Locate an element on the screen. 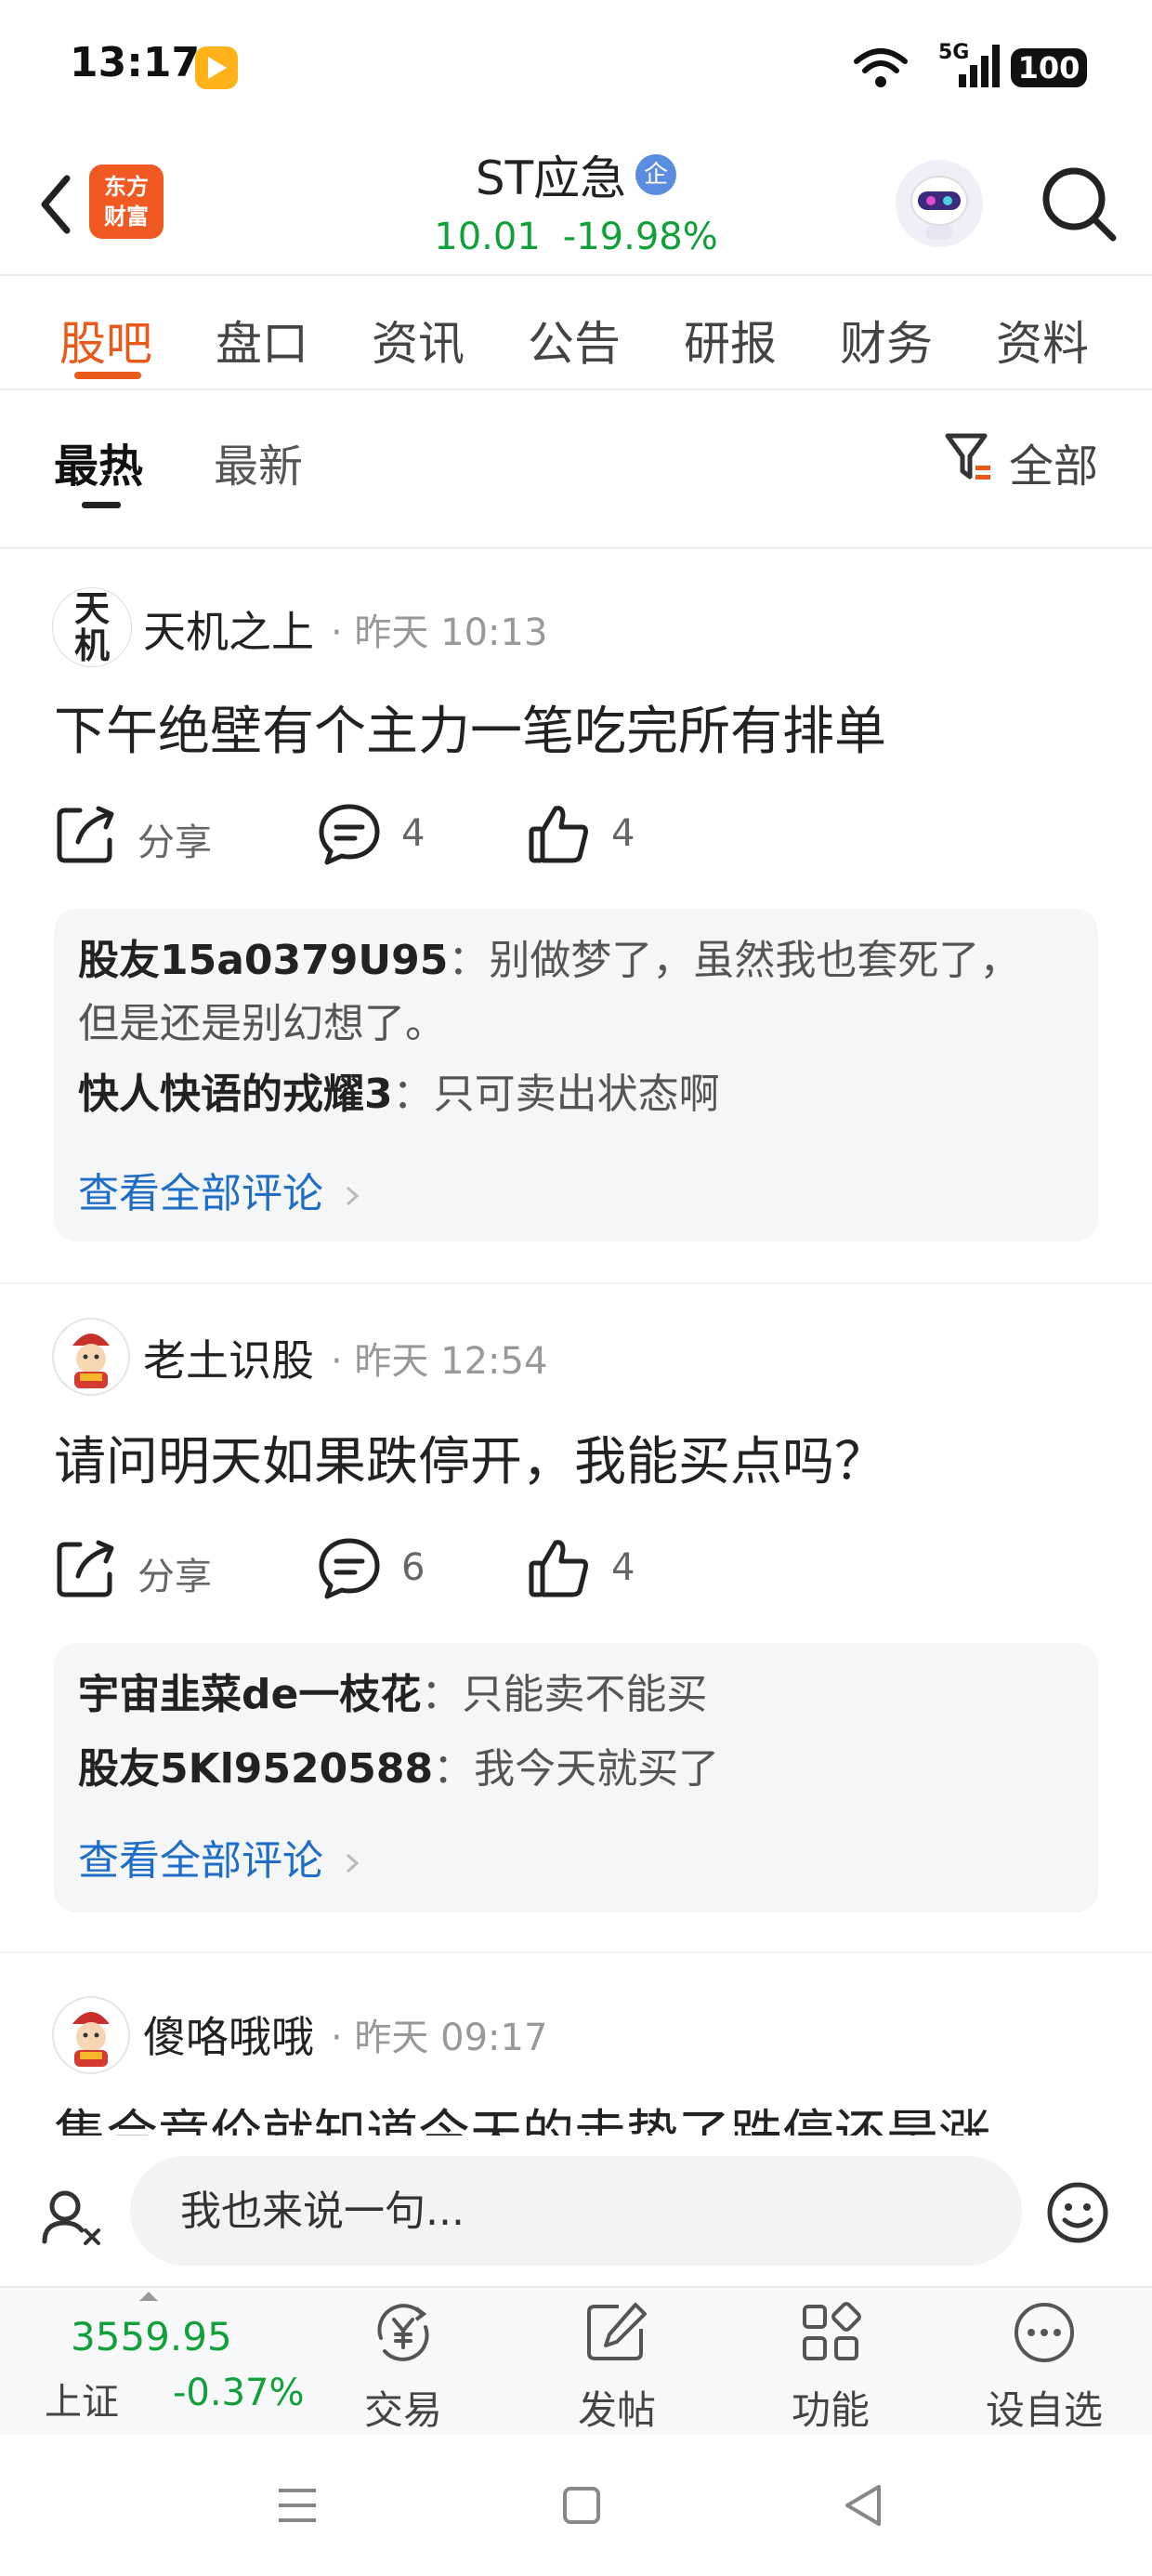 The image size is (1152, 2576). comment-item: 股友15a0379U95：别做梦了，虽然我也套死了， 但是还是别幻想了。 is located at coordinates (576, 992).